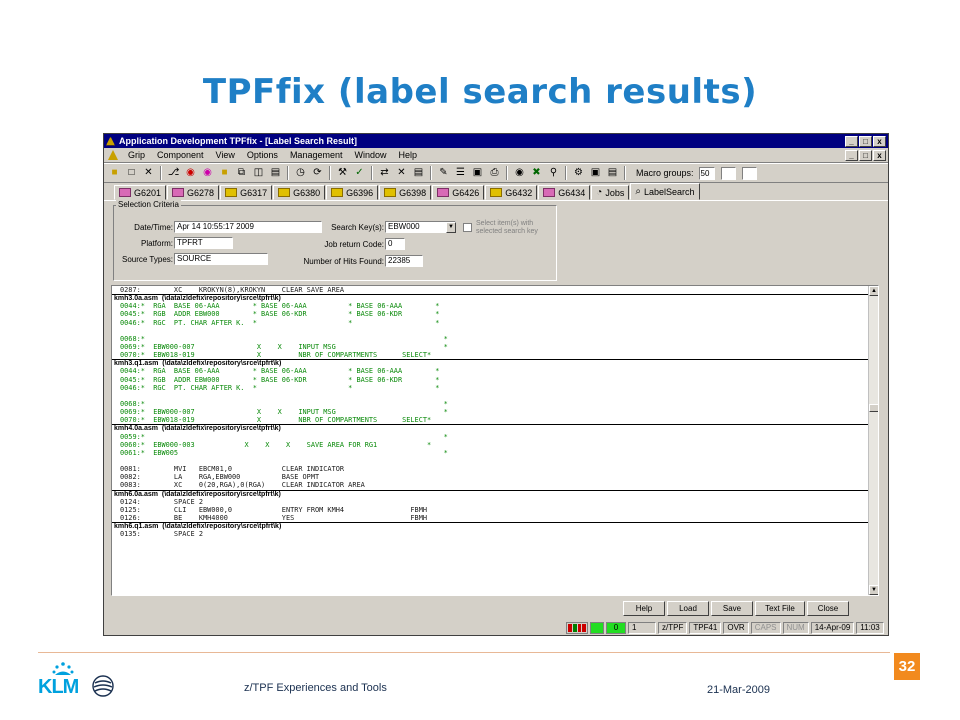 The width and height of the screenshot is (960, 720). Describe the element at coordinates (578, 173) in the screenshot. I see `settings-icon: ⚙` at that location.